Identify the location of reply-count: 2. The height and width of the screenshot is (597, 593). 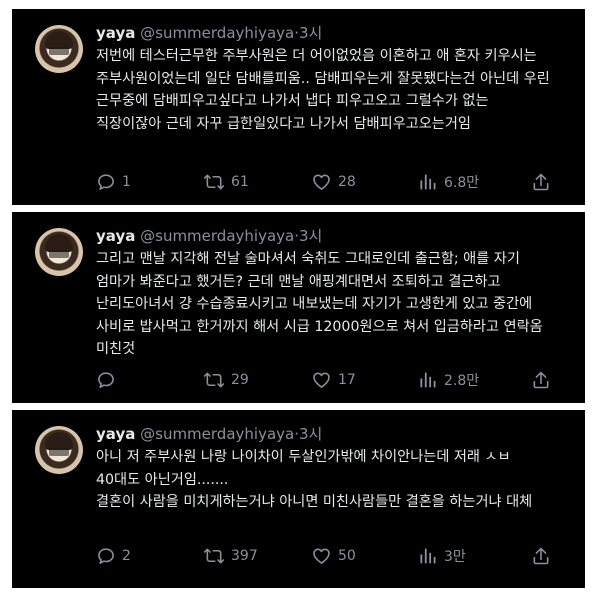
(126, 556).